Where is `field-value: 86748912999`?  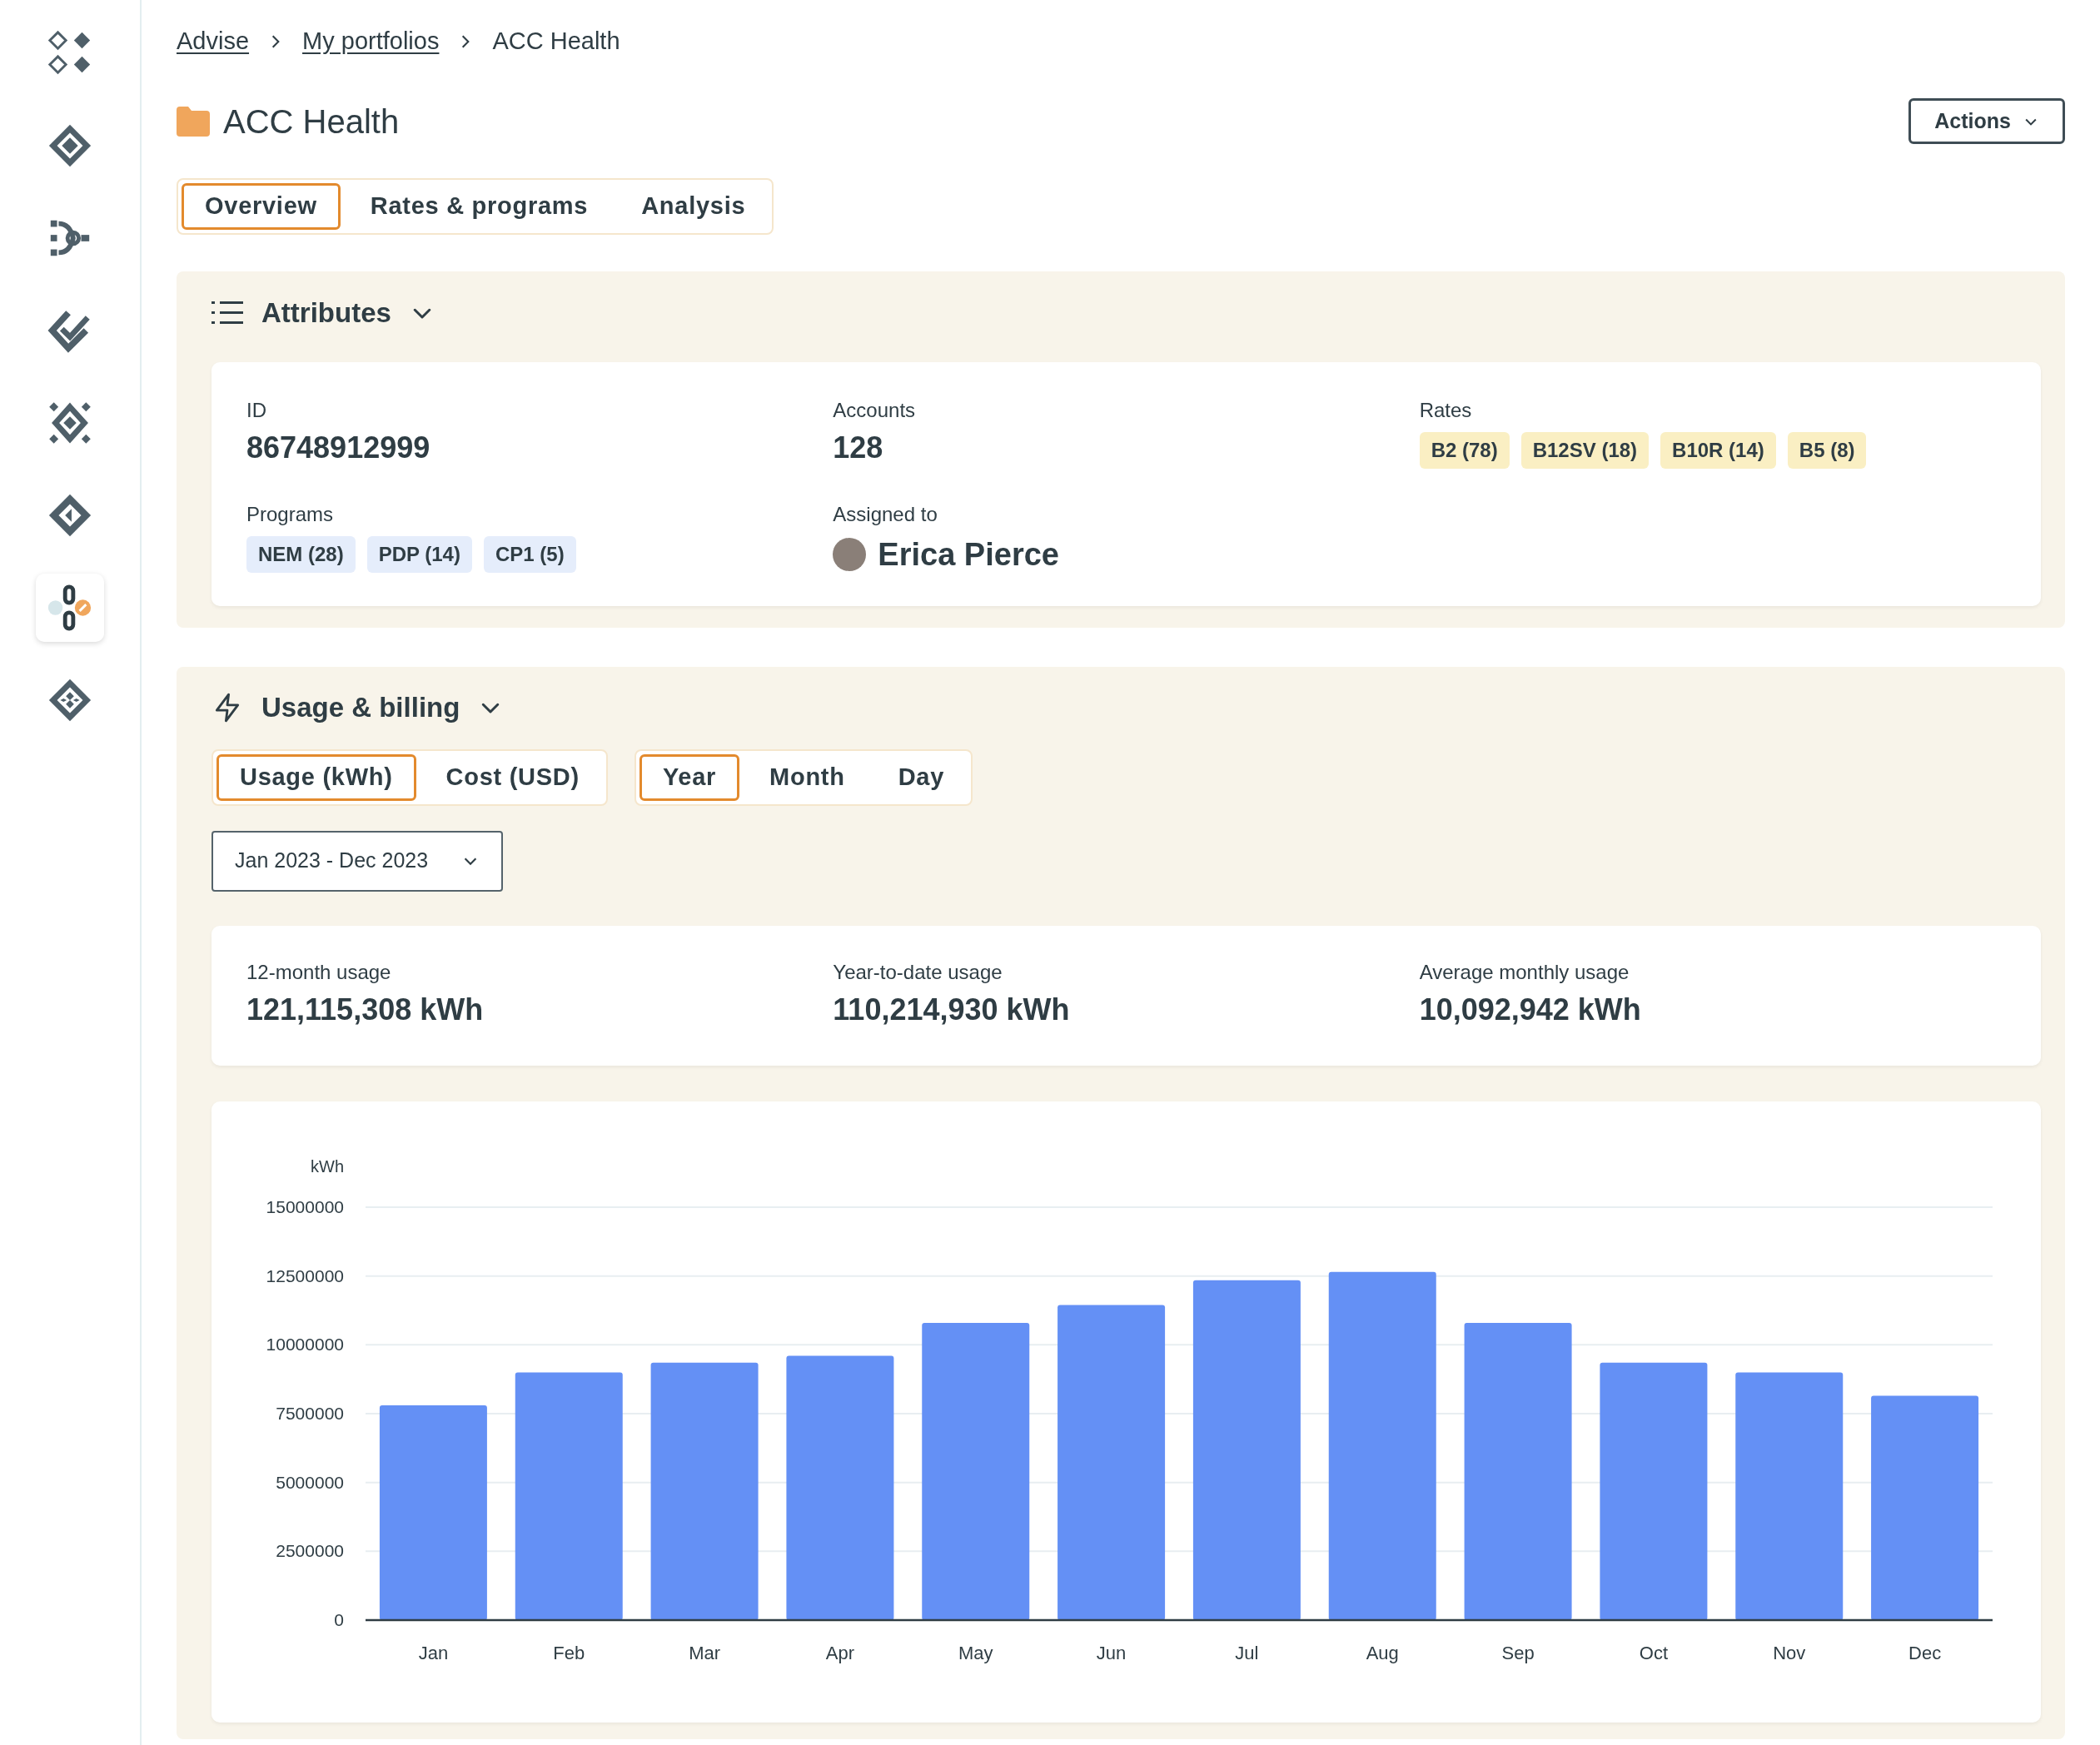 field-value: 86748912999 is located at coordinates (338, 447).